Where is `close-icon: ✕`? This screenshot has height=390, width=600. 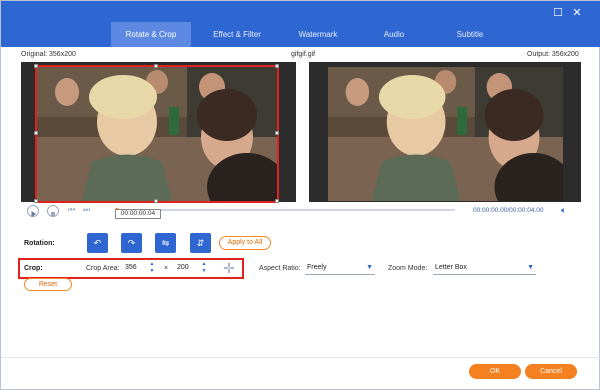 close-icon: ✕ is located at coordinates (577, 13).